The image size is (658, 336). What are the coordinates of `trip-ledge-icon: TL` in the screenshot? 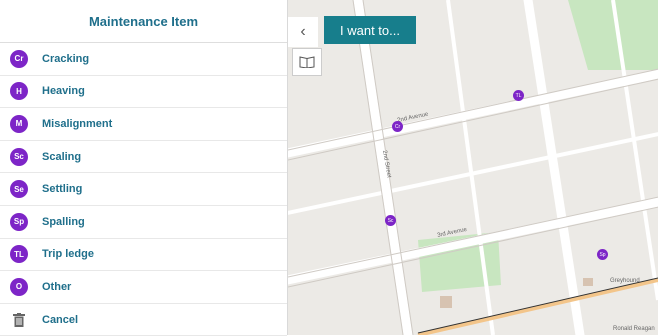 It's located at (19, 254).